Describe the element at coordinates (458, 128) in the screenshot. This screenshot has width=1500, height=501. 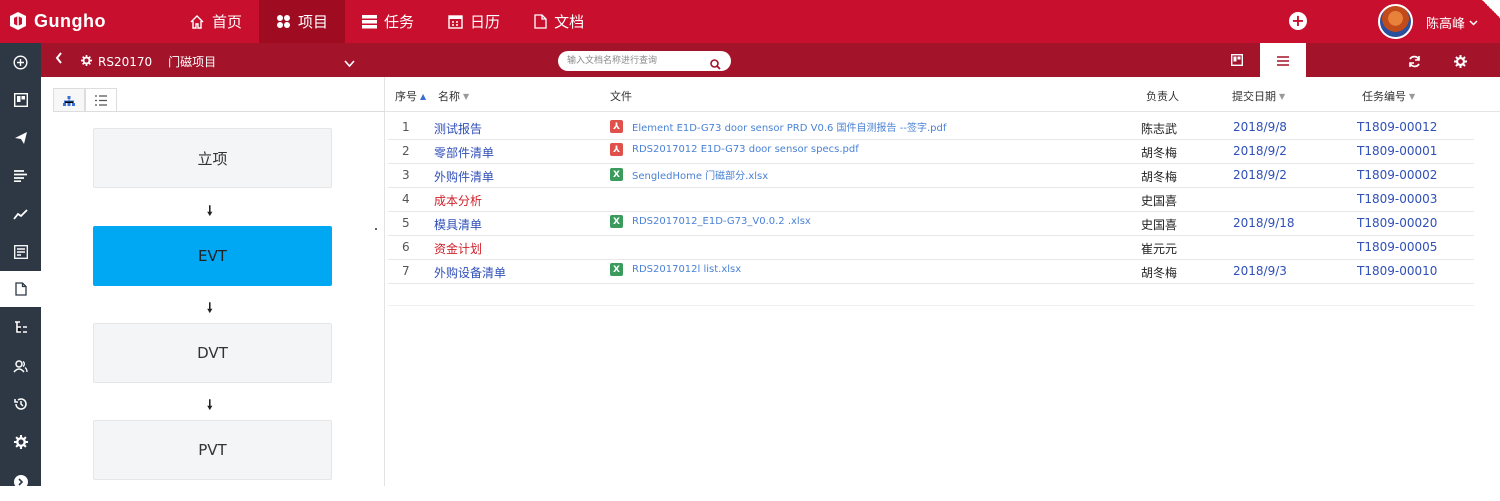
I see `row-name-link: 测试报告` at that location.